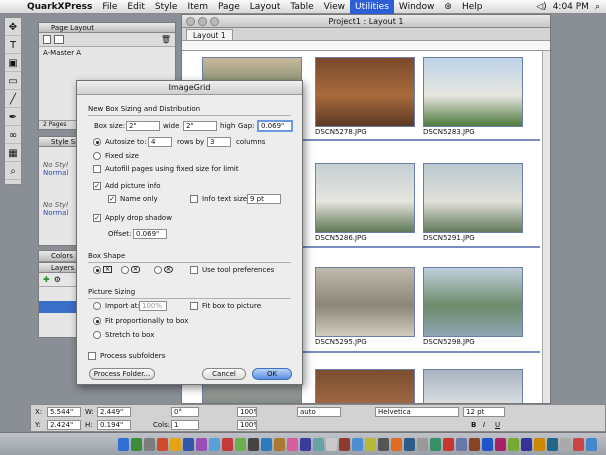  Describe the element at coordinates (301, 7) in the screenshot. I see `menu-table: Table` at that location.